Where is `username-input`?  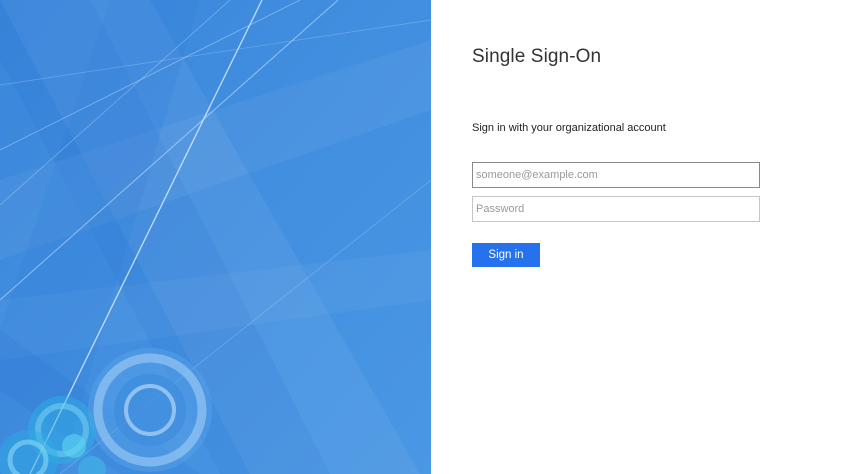 username-input is located at coordinates (616, 175).